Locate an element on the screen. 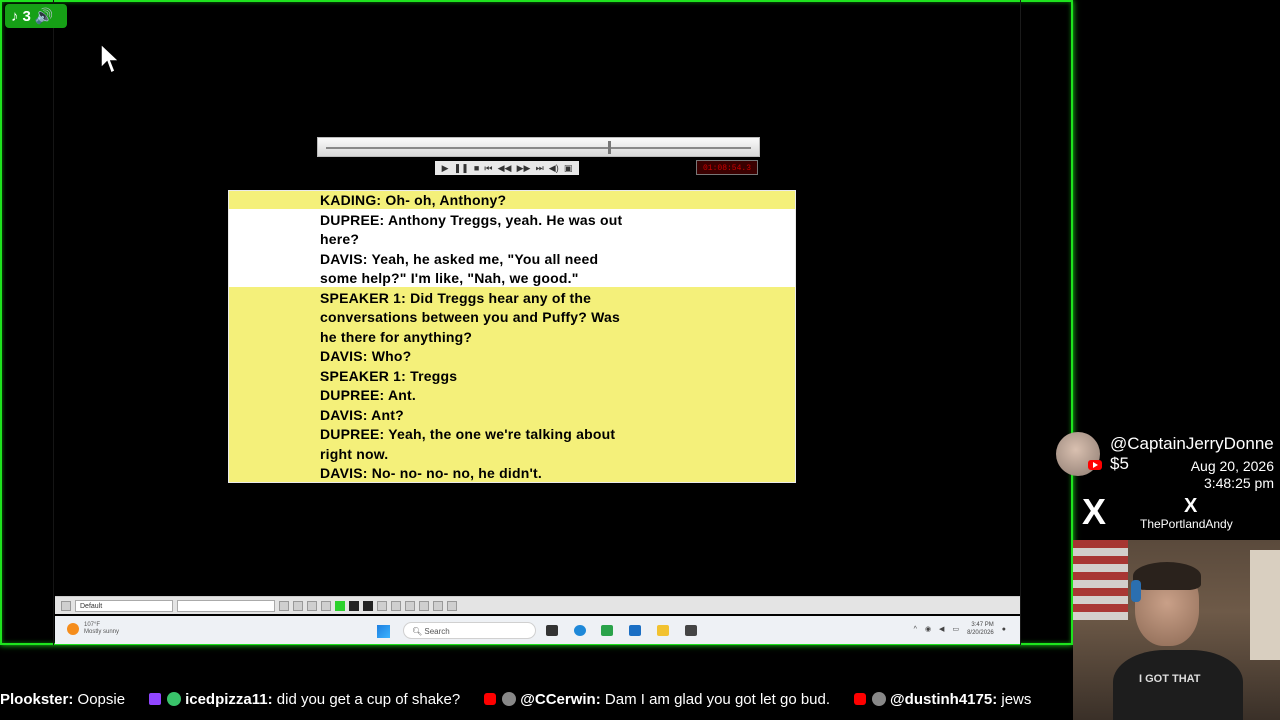  transcript-line: DUPREE: Anthony Treggs, yeah. He was out is located at coordinates (471, 219).